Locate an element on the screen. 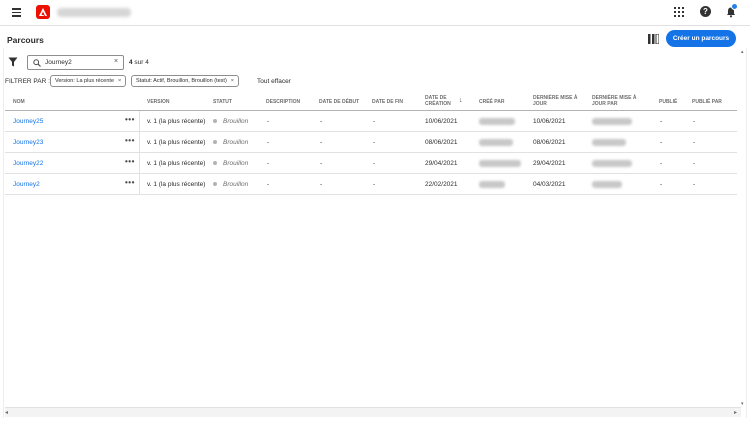  search-input is located at coordinates (76, 62).